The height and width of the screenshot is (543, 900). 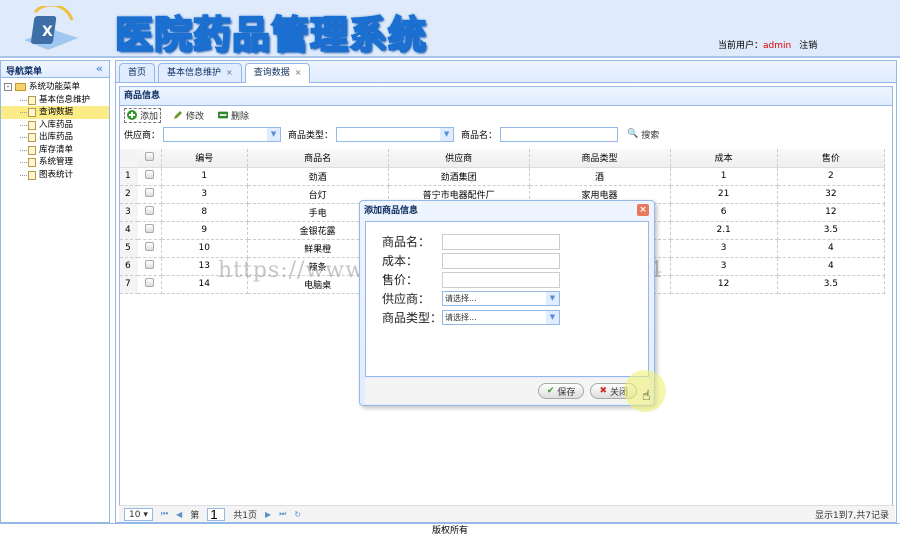 I want to click on col-name: 商品名, so click(x=318, y=158).